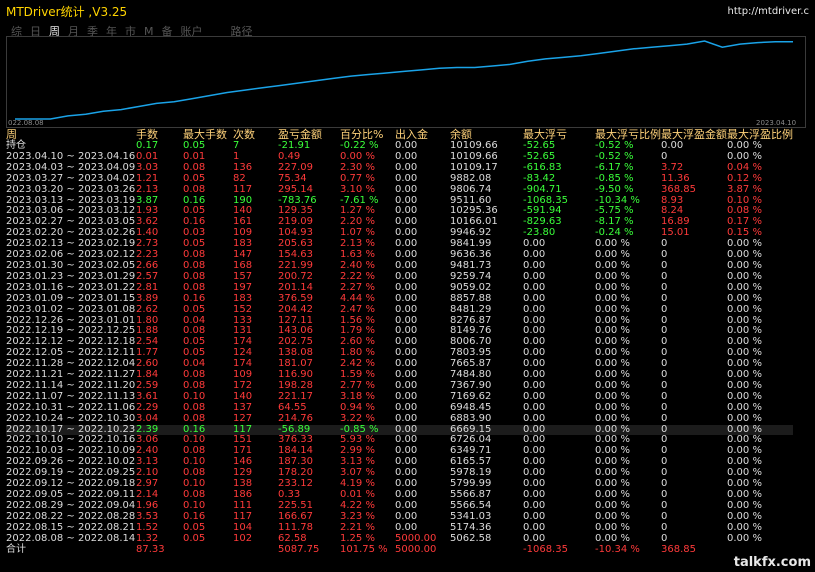  I want to click on cell-7: 5174.36, so click(471, 527).